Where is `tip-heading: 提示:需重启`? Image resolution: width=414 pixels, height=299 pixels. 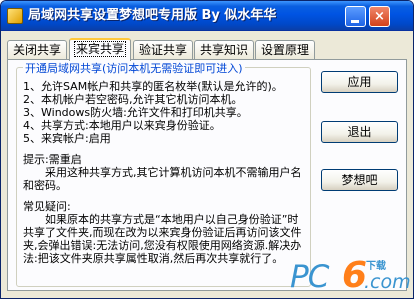
tip-heading: 提示:需重启 is located at coordinates (52, 159).